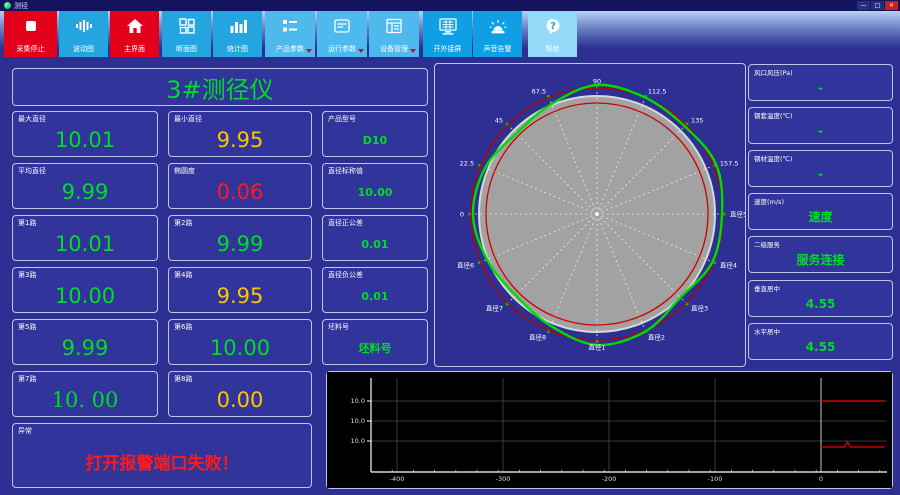 This screenshot has height=495, width=900. Describe the element at coordinates (877, 5) in the screenshot. I see `maximize-button: □` at that location.